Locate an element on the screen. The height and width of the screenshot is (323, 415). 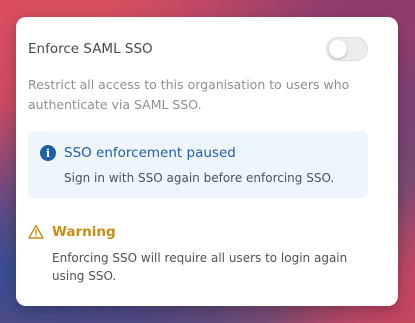
setting-header: Enforce SAML SSO is located at coordinates (198, 49).